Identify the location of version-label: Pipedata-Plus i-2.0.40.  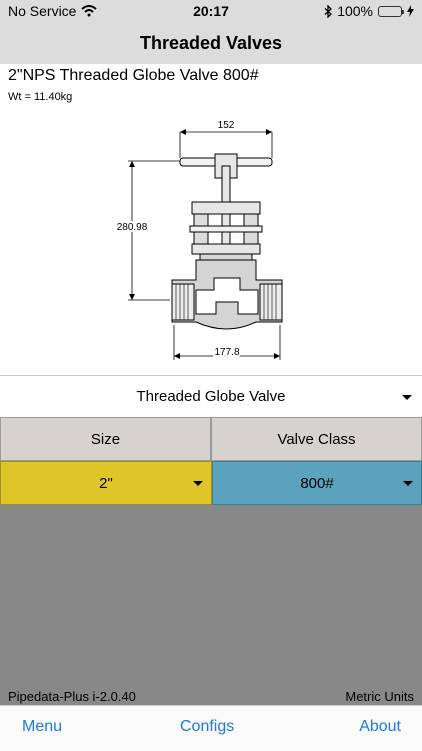
(72, 696).